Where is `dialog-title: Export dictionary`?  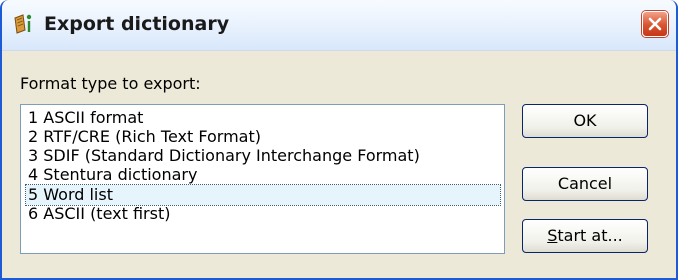
dialog-title: Export dictionary is located at coordinates (137, 24).